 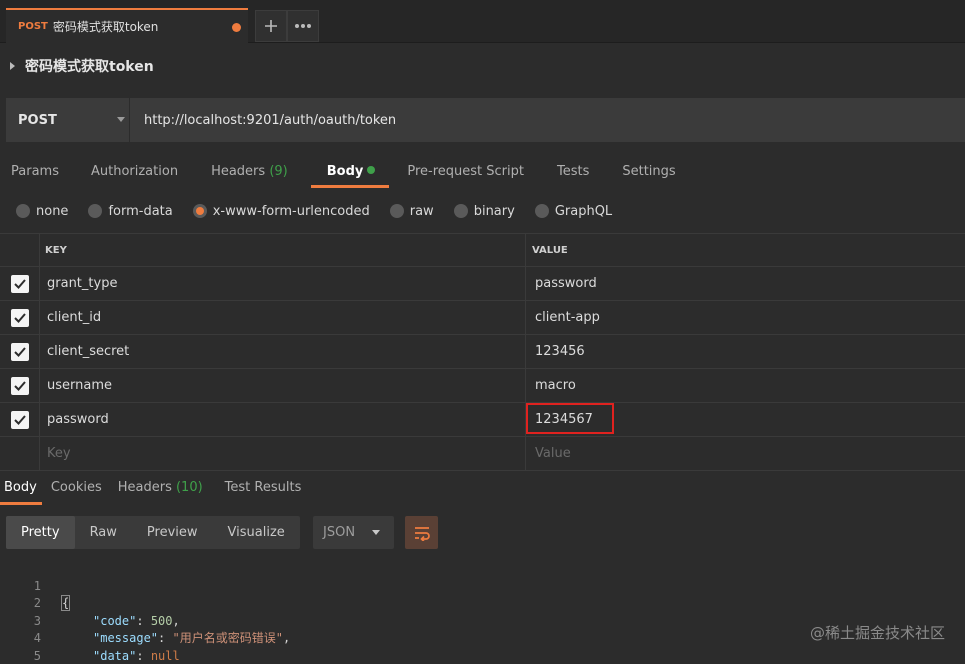 What do you see at coordinates (283, 283) in the screenshot?
I see `key-cell: grant_type` at bounding box center [283, 283].